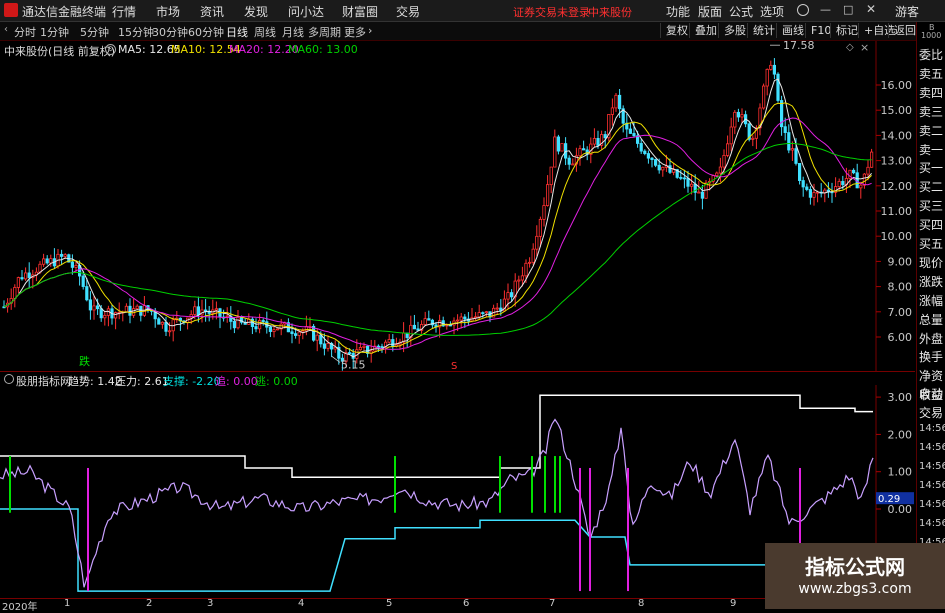 Image resolution: width=945 pixels, height=613 pixels. I want to click on menu-jiaoyi: 交易, so click(408, 11).